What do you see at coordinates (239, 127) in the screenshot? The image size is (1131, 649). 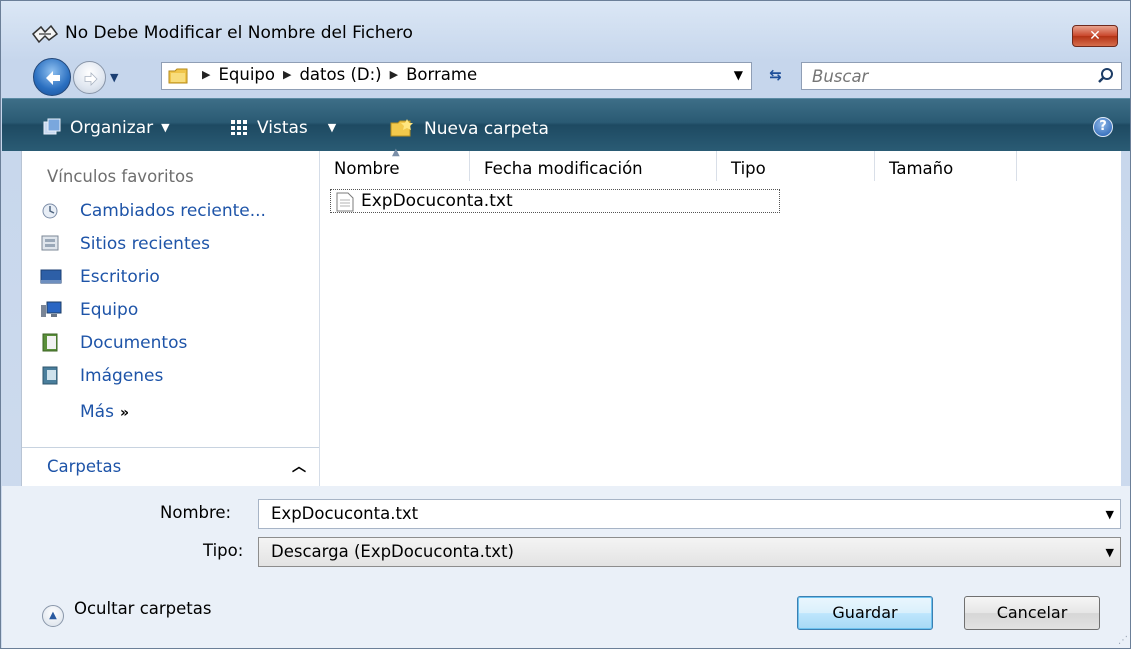 I see `views-icon` at bounding box center [239, 127].